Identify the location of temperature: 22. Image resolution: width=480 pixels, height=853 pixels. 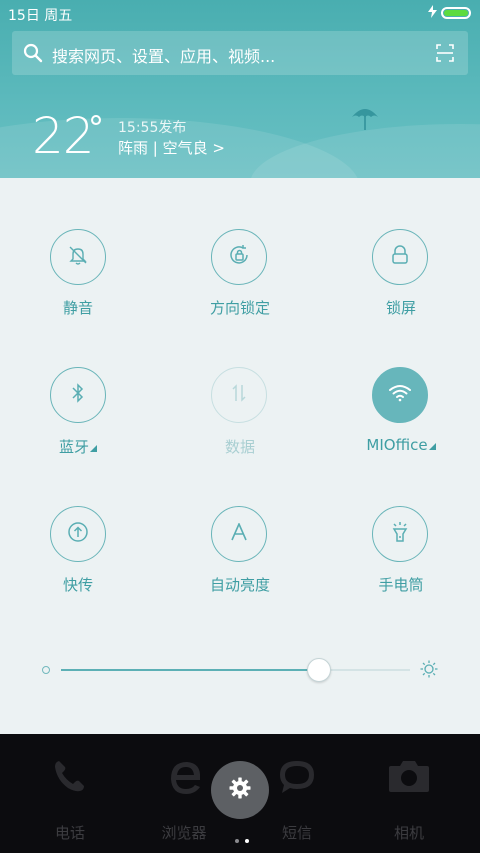
(63, 136).